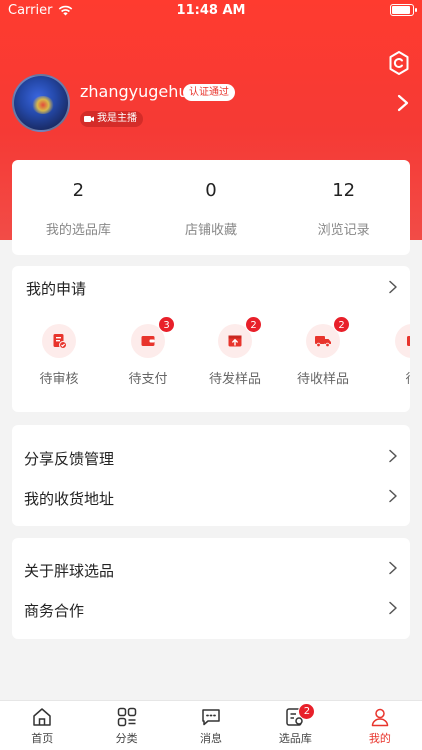  I want to click on video-camera-icon, so click(89, 119).